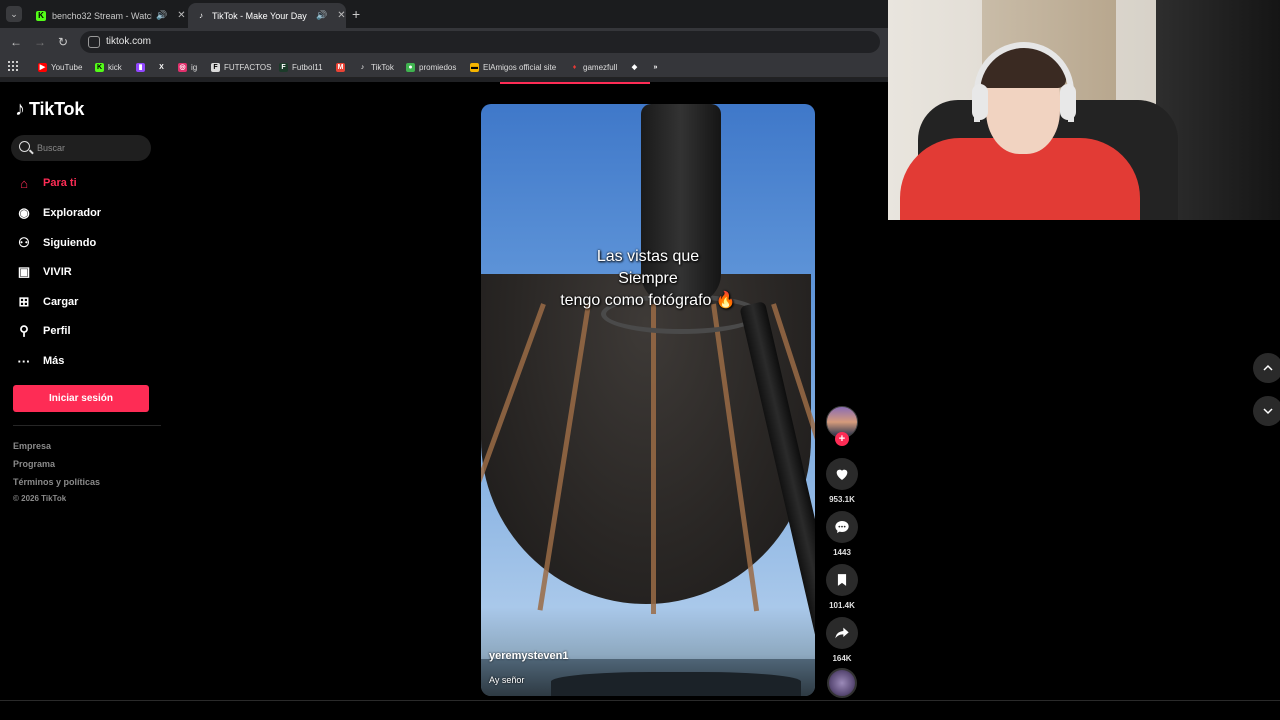 The image size is (1280, 720). Describe the element at coordinates (56, 482) in the screenshot. I see `footer-link-terms: Términos y políticas` at that location.